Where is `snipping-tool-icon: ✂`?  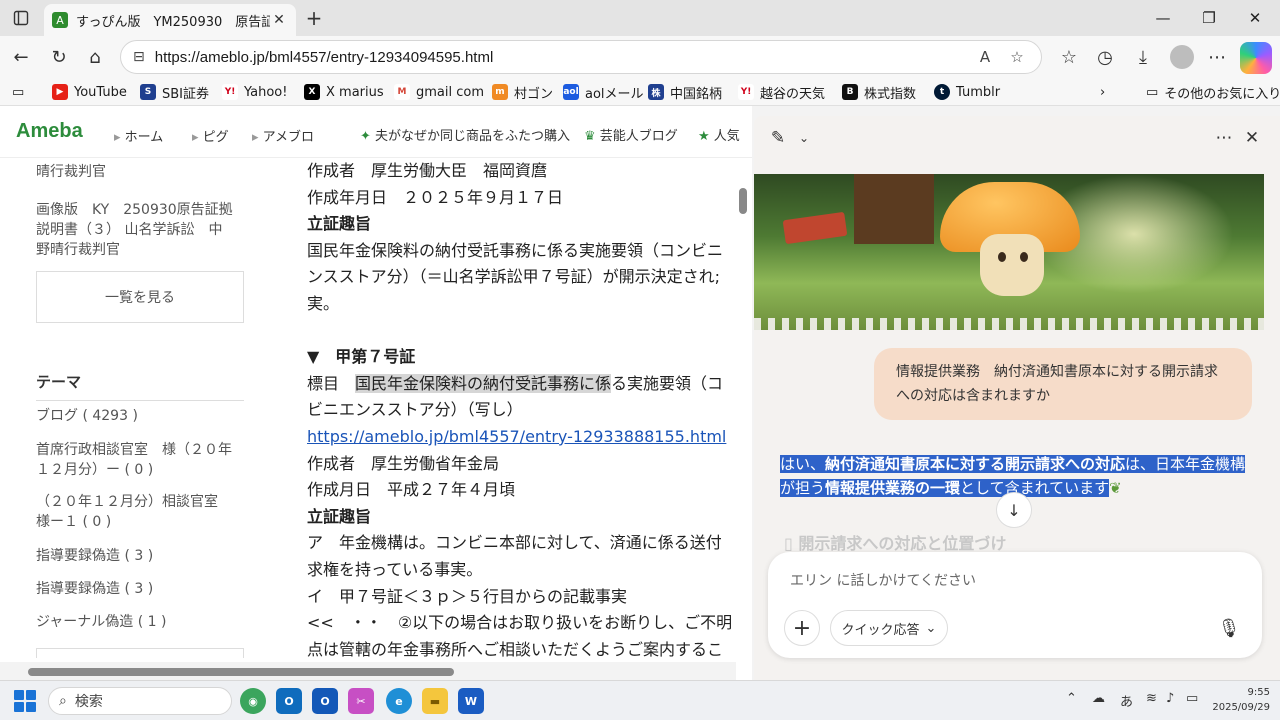
snipping-tool-icon: ✂ is located at coordinates (361, 701).